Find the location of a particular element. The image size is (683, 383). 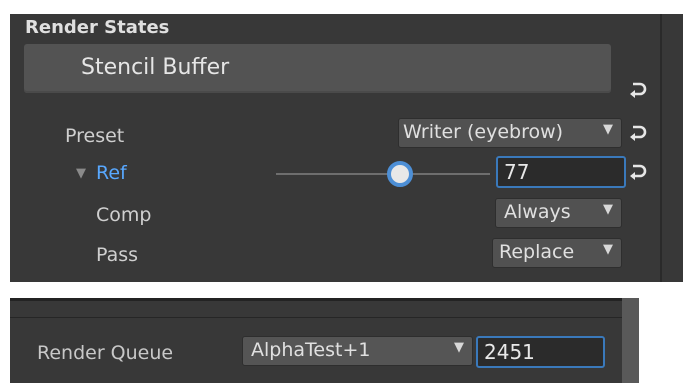

ref-value: 77 is located at coordinates (517, 172).